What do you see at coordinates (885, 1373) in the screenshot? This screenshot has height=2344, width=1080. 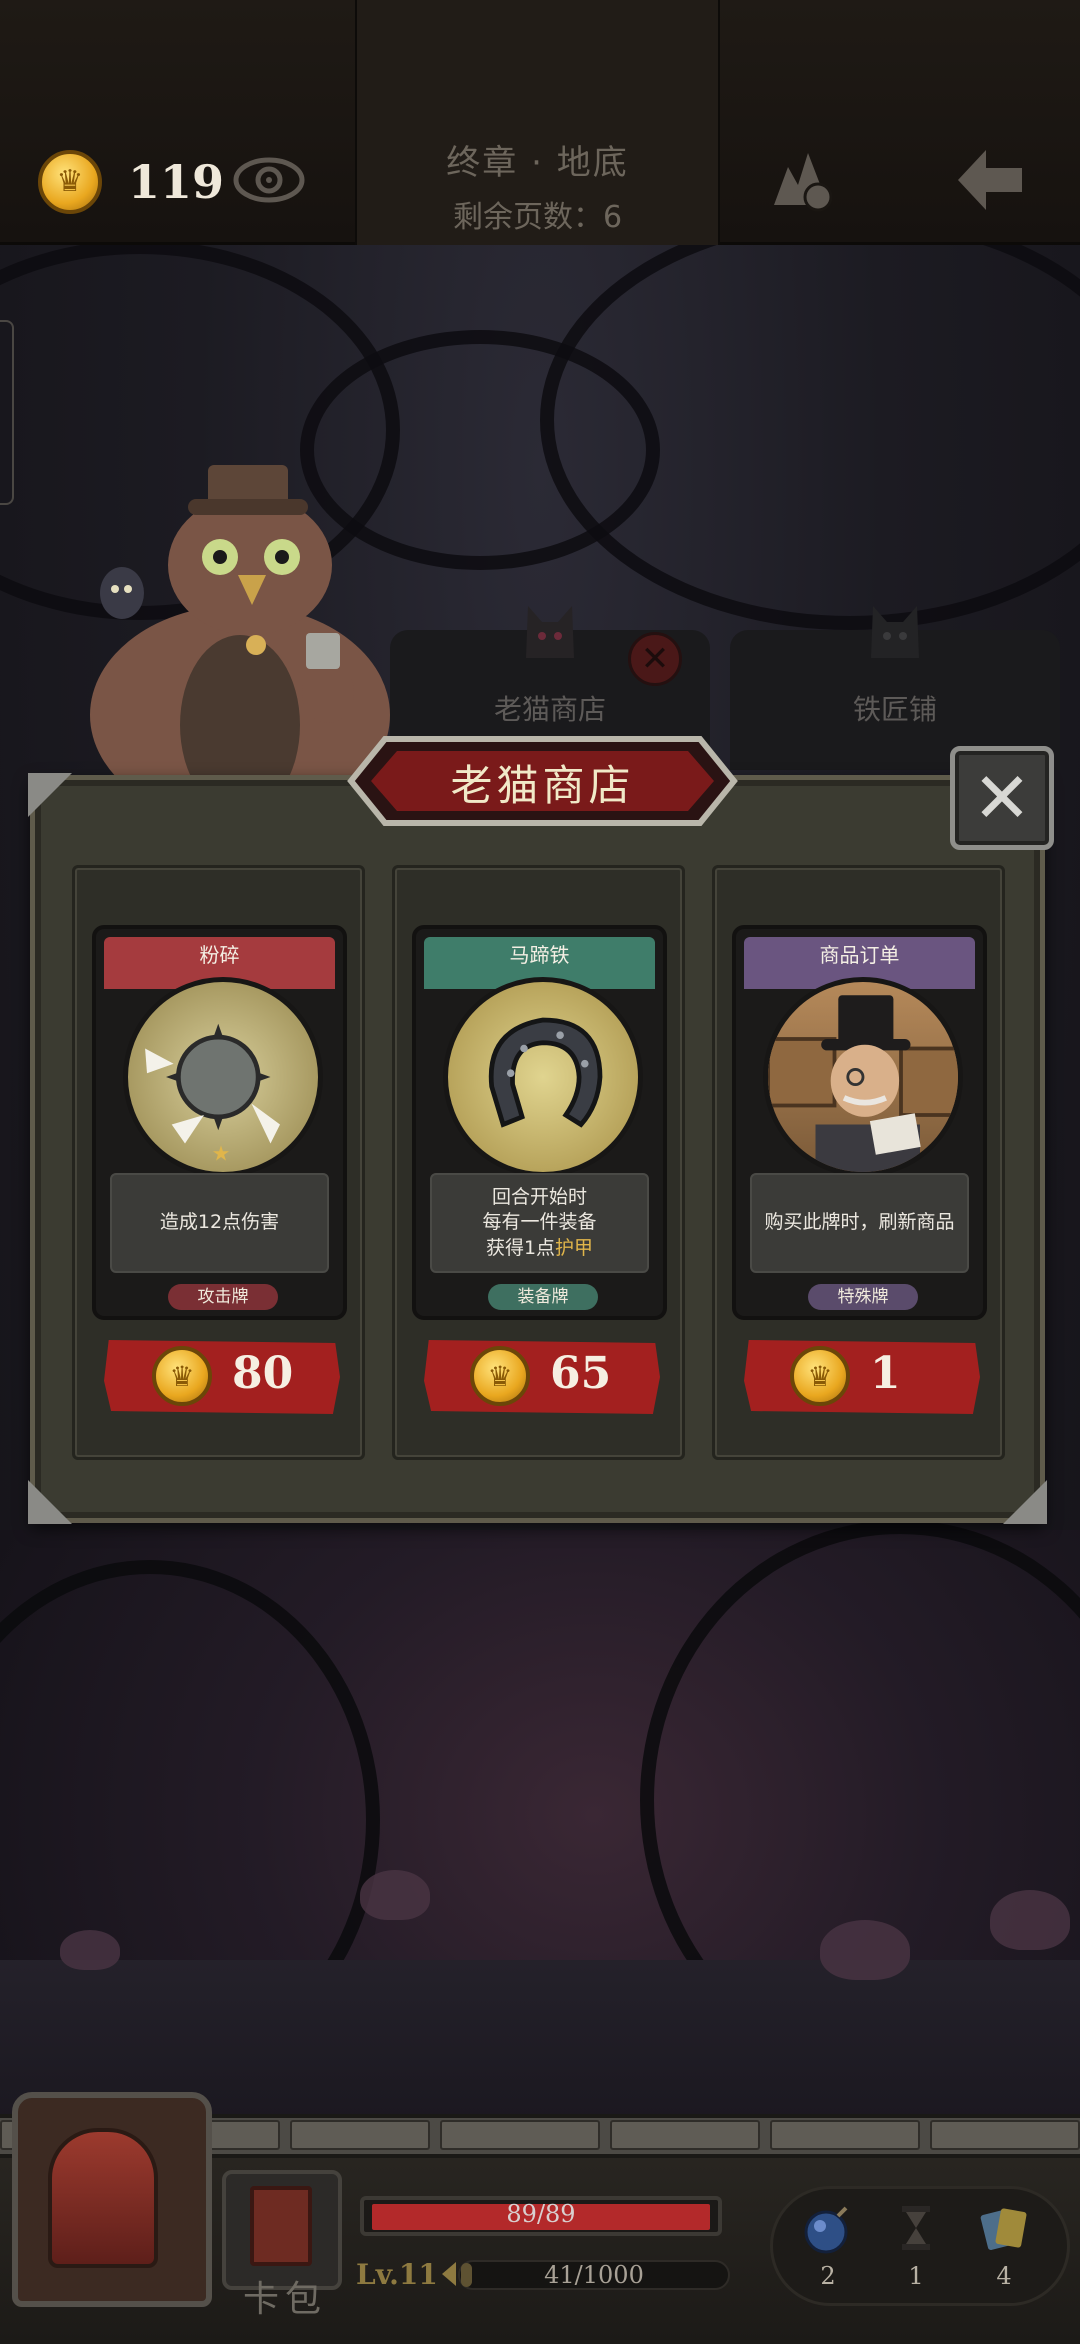 I see `price-value: 1` at bounding box center [885, 1373].